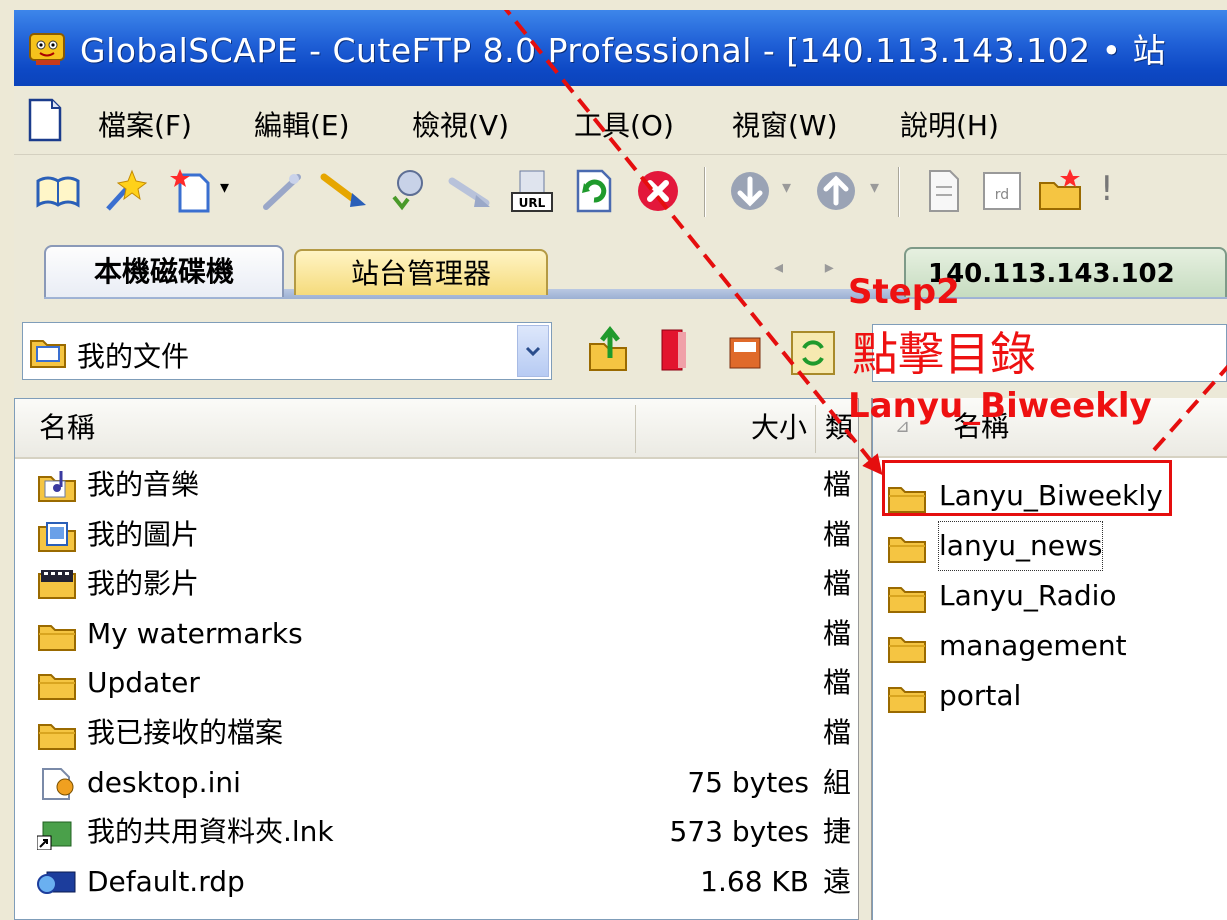 The image size is (1227, 920). I want to click on annotation-step-label: Step2, so click(904, 292).